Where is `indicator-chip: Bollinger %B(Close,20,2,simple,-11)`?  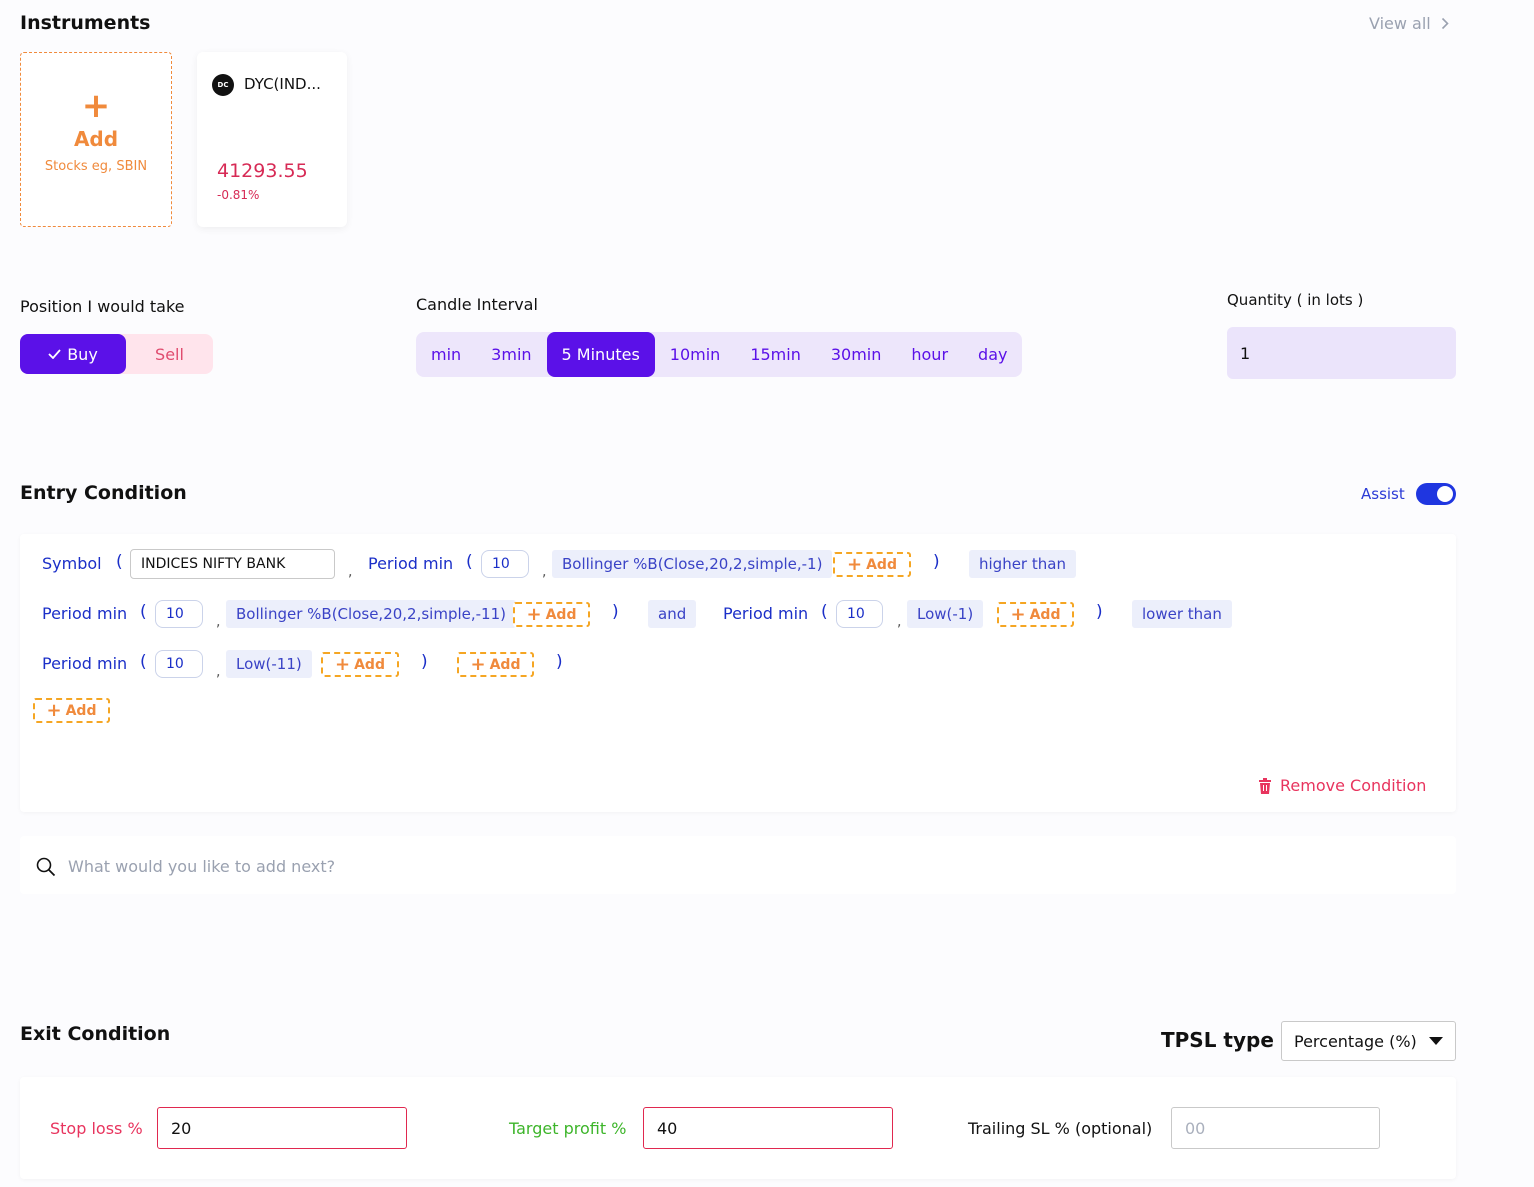 indicator-chip: Bollinger %B(Close,20,2,simple,-11) is located at coordinates (371, 614).